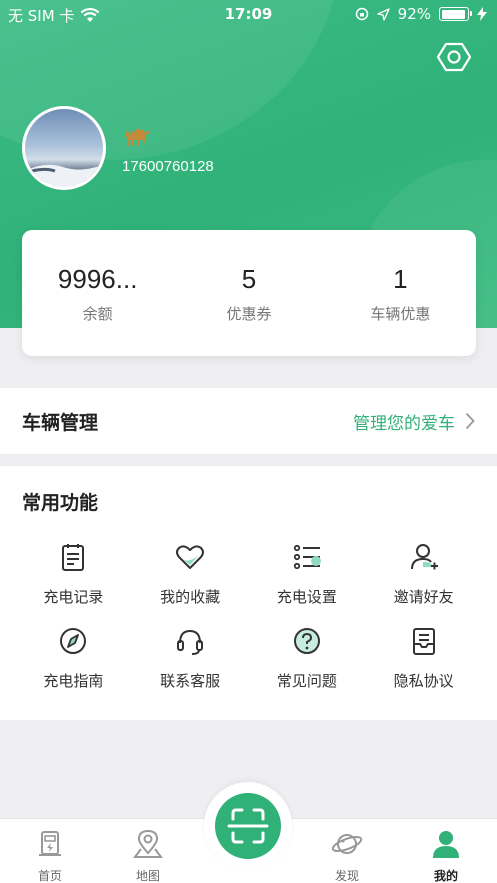 Image resolution: width=497 pixels, height=883 pixels. I want to click on scan-icon, so click(248, 826).